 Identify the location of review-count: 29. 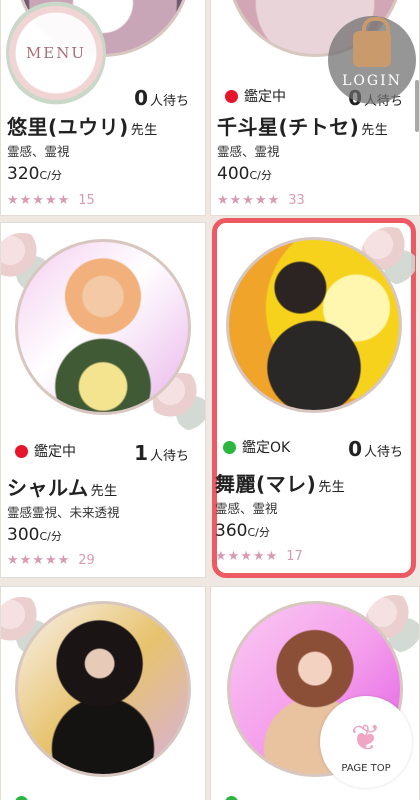
(86, 560).